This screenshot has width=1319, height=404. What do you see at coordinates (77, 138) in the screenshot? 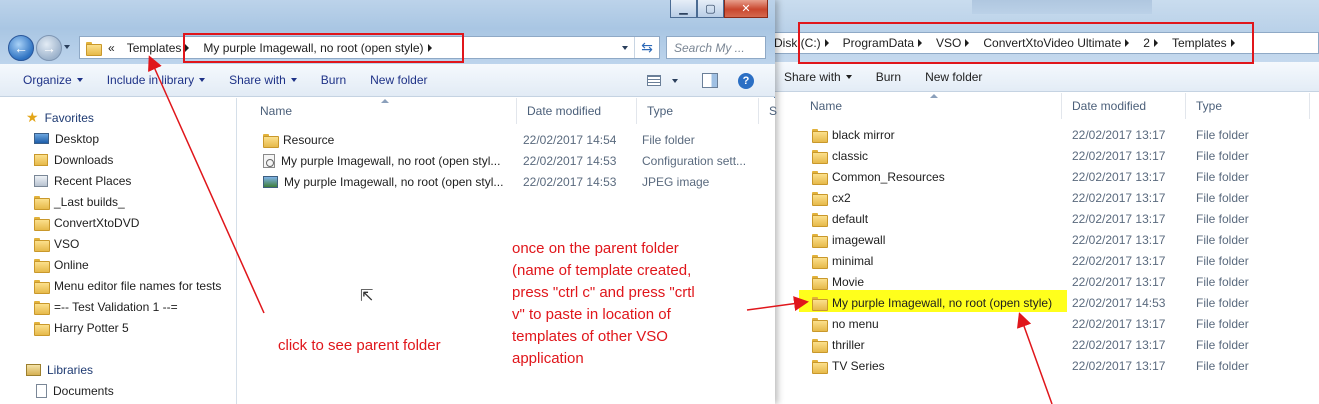
I see `nav-label: Desktop` at bounding box center [77, 138].